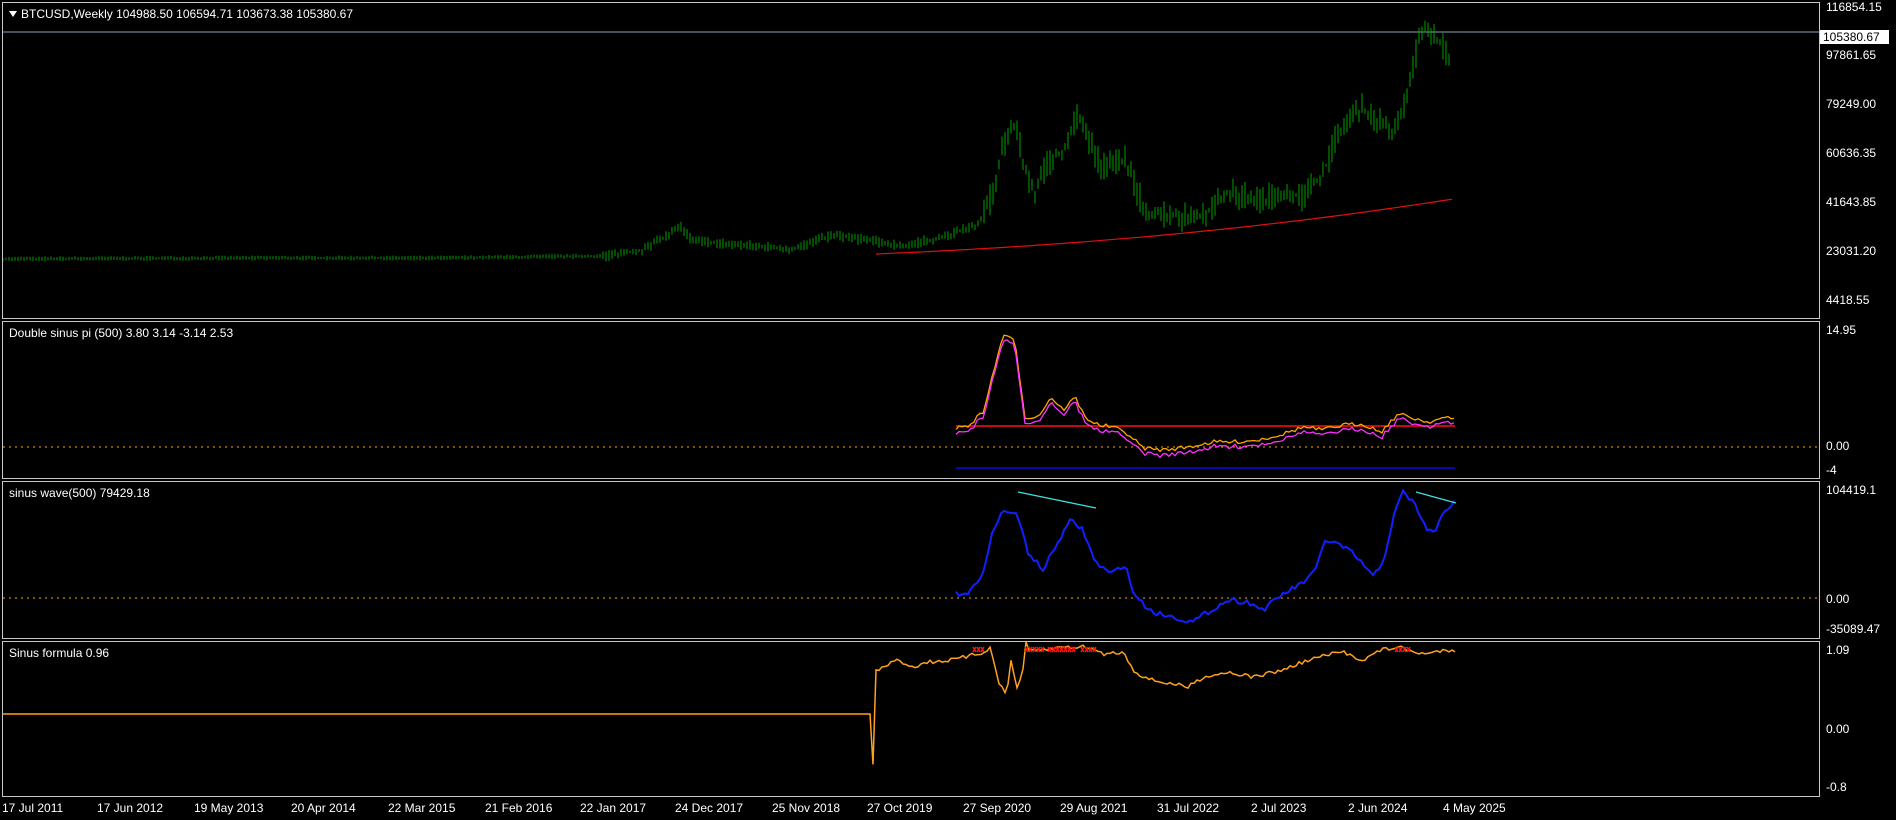 The height and width of the screenshot is (820, 1896). I want to click on upper-sinus-line, so click(1205, 393).